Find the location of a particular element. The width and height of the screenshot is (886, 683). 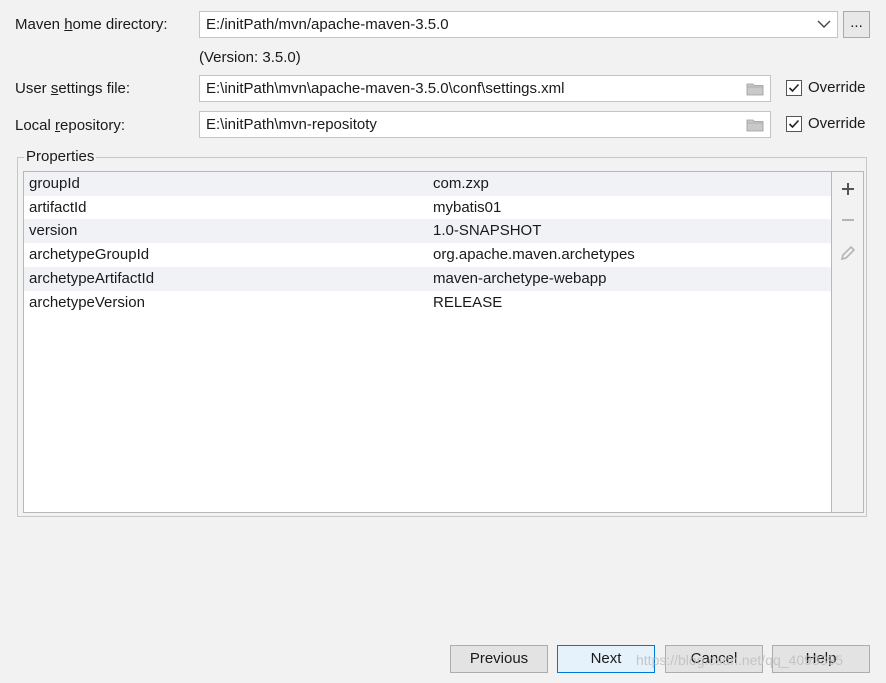

maven-home-combobox: E:/initPath/mvn/apache-maven-3.5.0 is located at coordinates (518, 24).